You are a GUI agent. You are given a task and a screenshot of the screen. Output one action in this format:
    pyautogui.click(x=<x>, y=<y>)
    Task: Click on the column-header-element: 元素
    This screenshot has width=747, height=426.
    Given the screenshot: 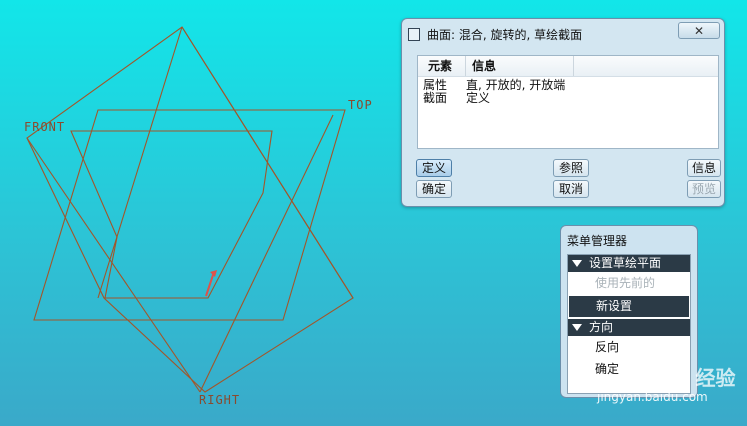 What is the action you would take?
    pyautogui.click(x=442, y=66)
    